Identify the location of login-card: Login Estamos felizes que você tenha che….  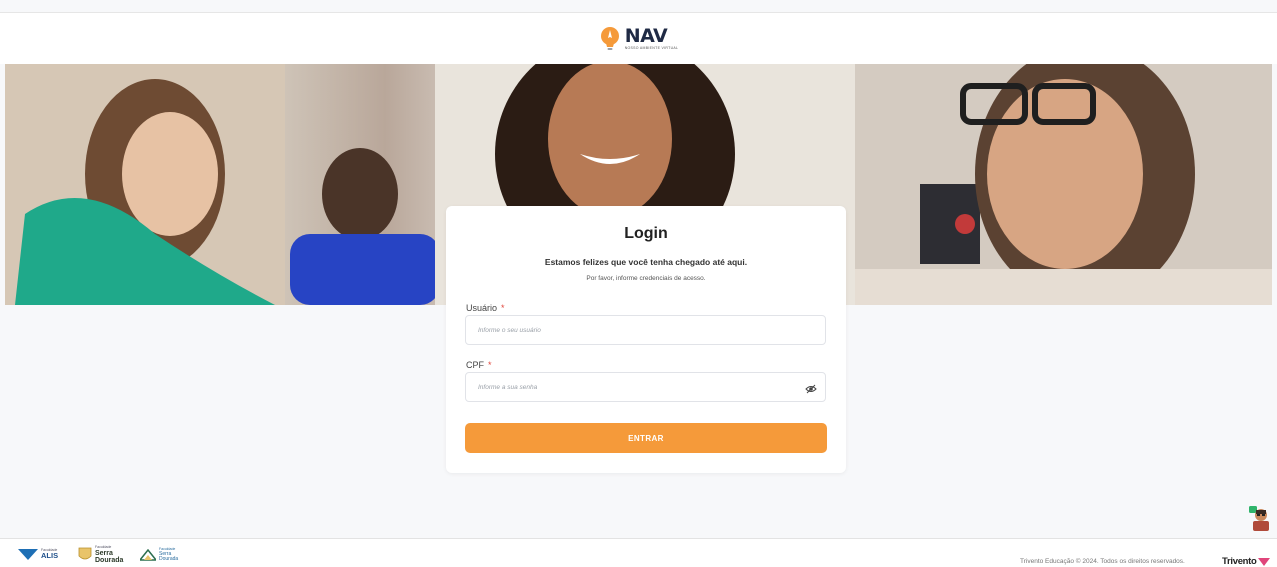
(646, 339).